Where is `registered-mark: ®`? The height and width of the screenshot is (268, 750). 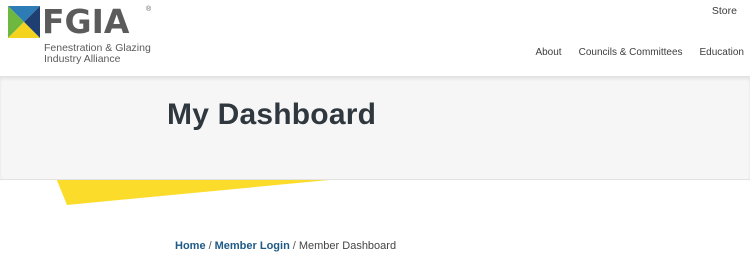 registered-mark: ® is located at coordinates (149, 9).